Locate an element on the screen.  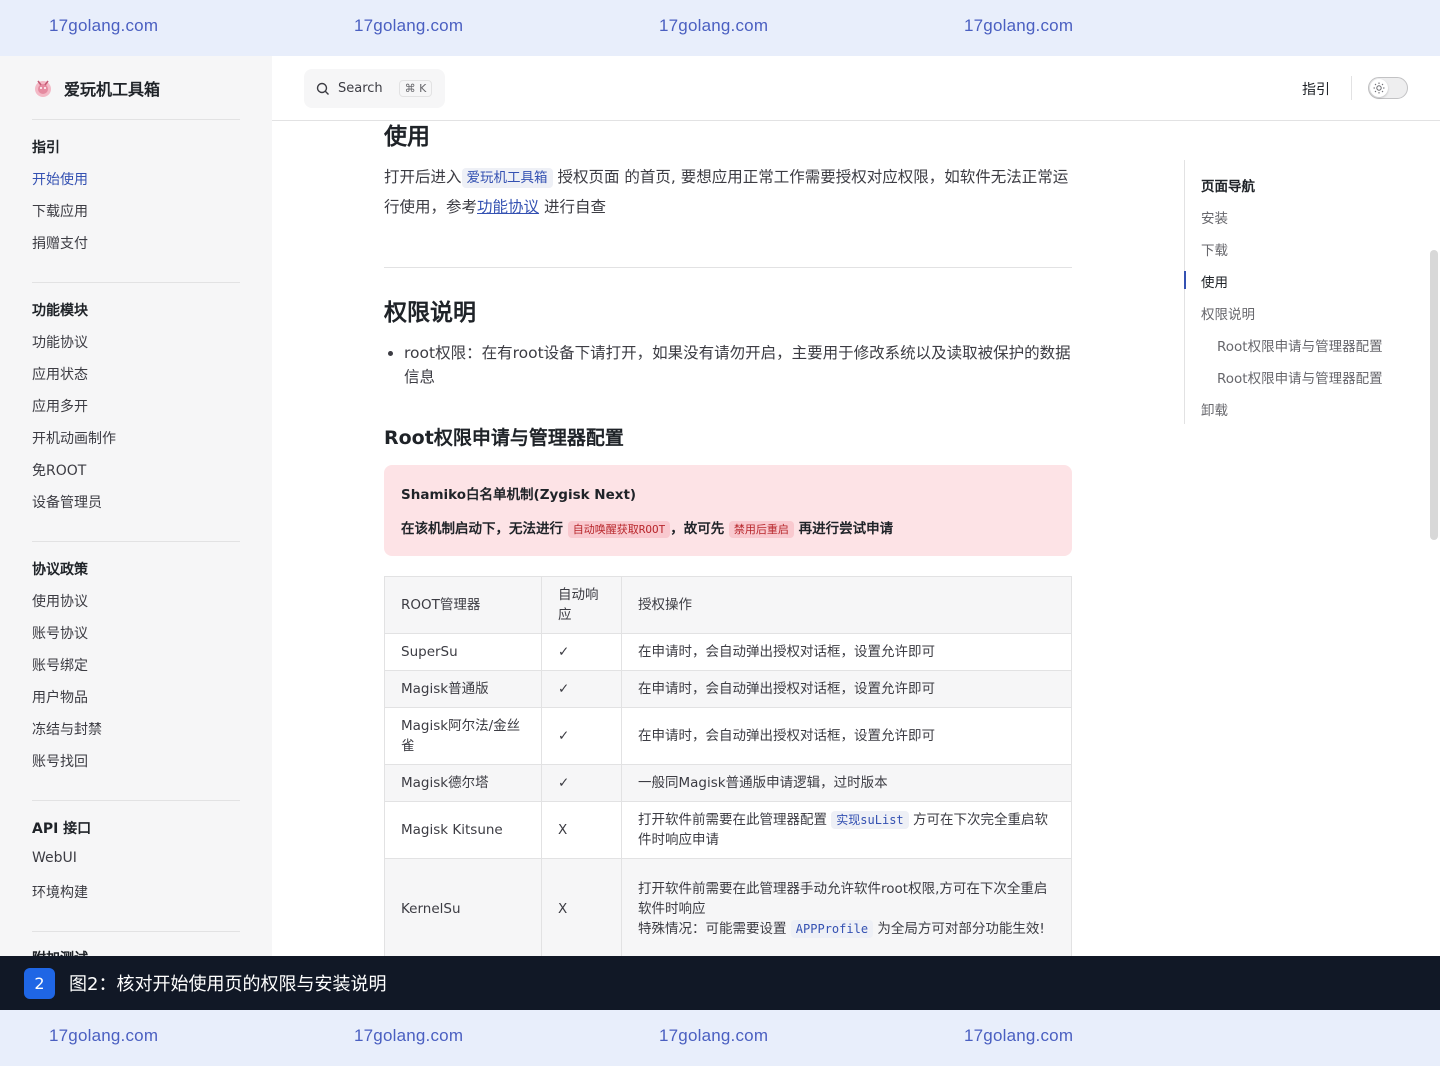
sidebar-item-multi-open: 应用多开 is located at coordinates (60, 406).